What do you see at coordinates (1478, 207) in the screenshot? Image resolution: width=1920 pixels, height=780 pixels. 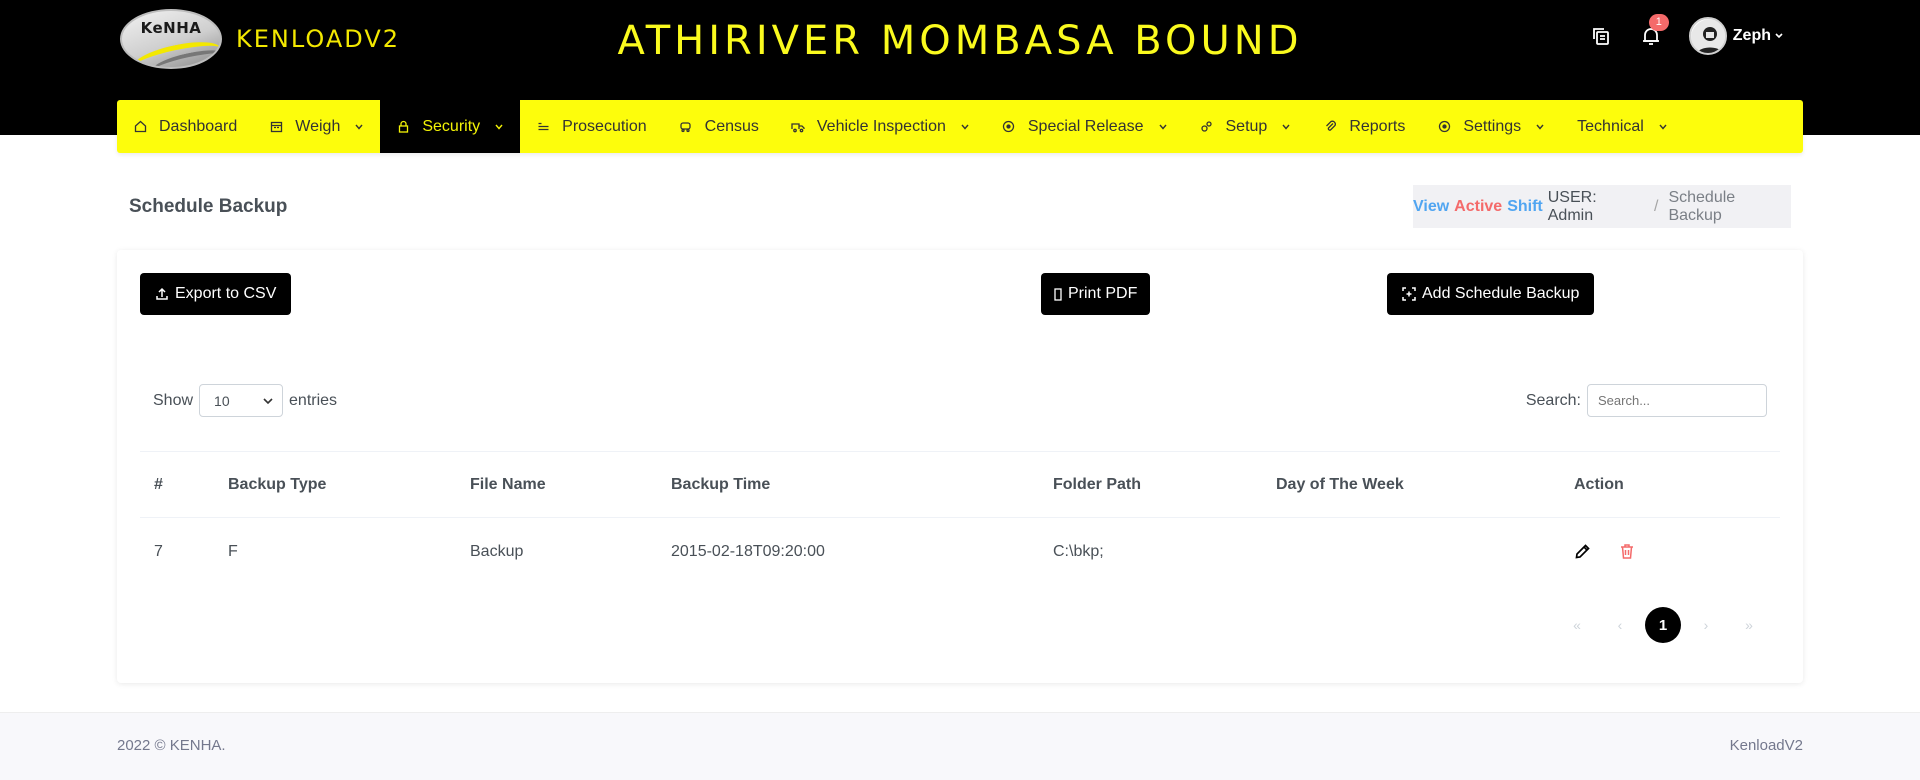 I see `active-label: Active` at bounding box center [1478, 207].